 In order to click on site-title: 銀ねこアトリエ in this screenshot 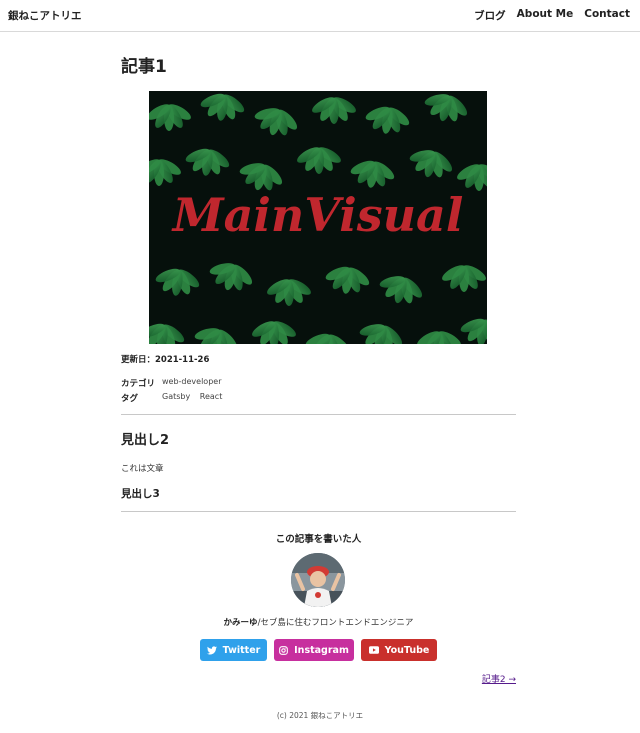, I will do `click(45, 15)`.